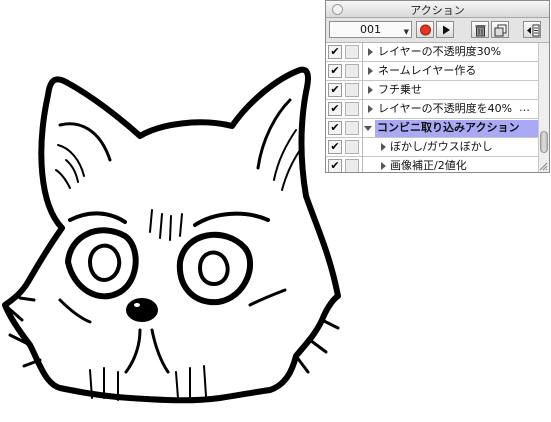 The height and width of the screenshot is (422, 551). Describe the element at coordinates (544, 142) in the screenshot. I see `scroll-thumb` at that location.